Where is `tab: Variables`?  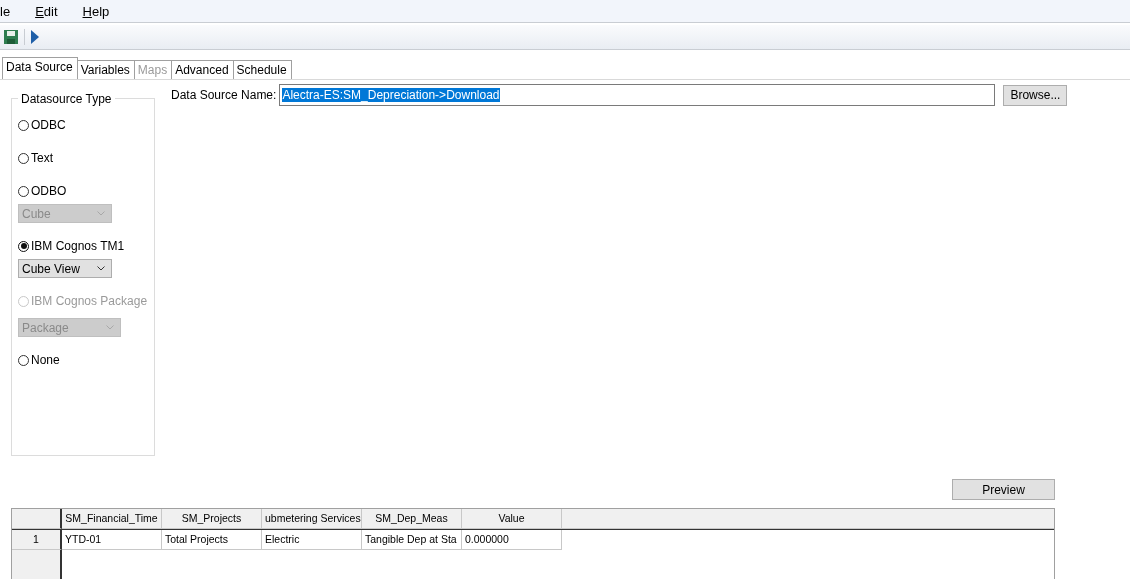
tab: Variables is located at coordinates (106, 69).